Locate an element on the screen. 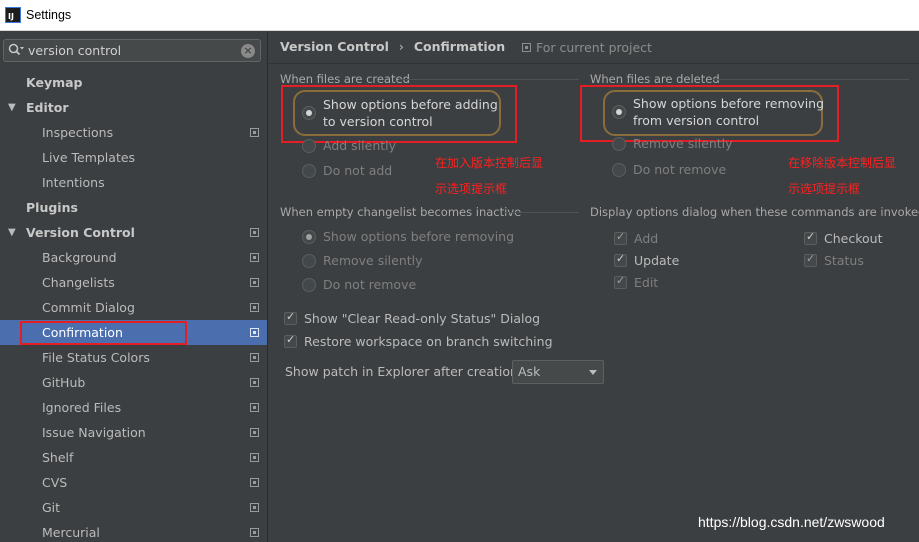  checkbox-status: Status is located at coordinates (834, 260).